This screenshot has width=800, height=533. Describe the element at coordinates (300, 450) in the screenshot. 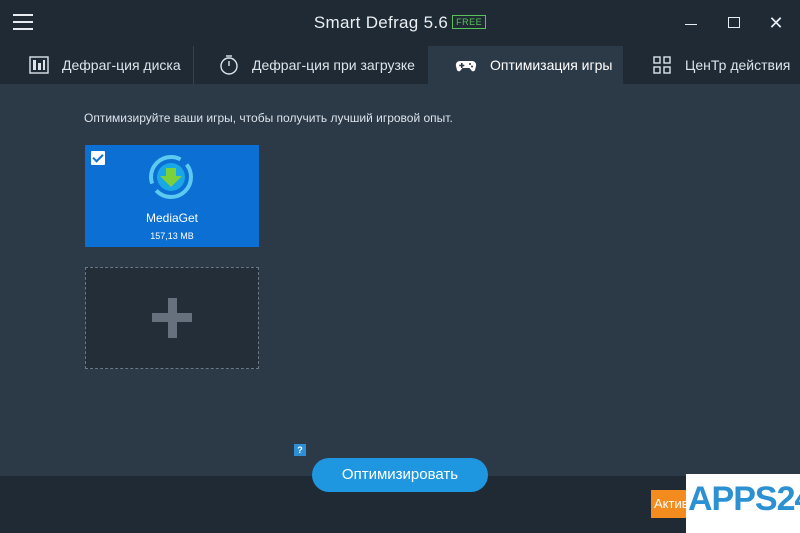

I see `help-icon: ?` at that location.